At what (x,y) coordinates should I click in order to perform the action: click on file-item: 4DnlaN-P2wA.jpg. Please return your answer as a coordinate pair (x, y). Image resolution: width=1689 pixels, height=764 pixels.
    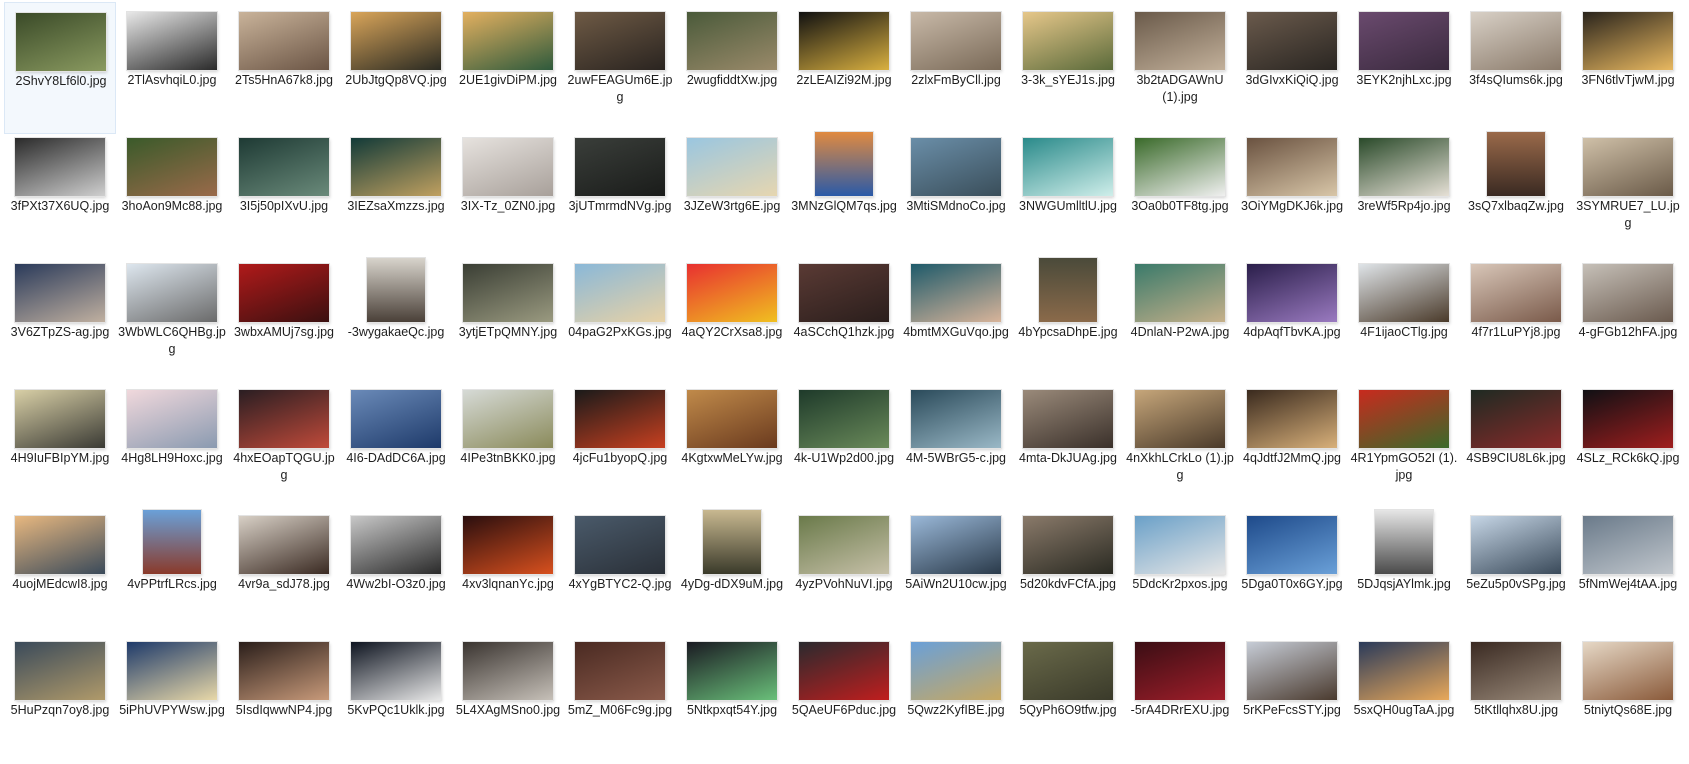
    Looking at the image, I should click on (1180, 320).